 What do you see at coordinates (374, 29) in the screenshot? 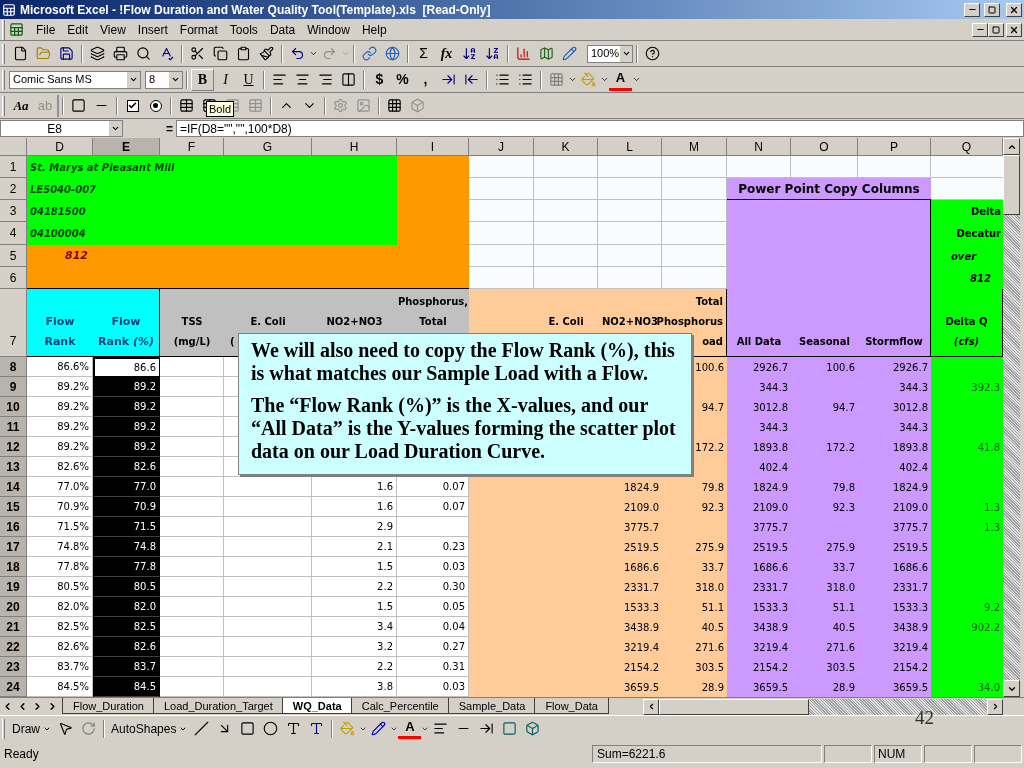
I see `menu-item: Help` at bounding box center [374, 29].